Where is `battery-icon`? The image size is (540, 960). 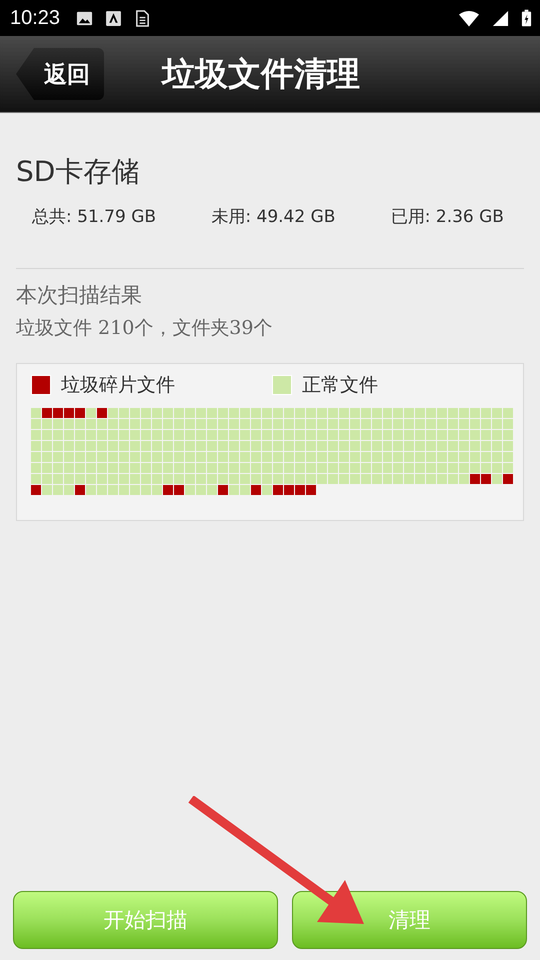
battery-icon is located at coordinates (526, 18).